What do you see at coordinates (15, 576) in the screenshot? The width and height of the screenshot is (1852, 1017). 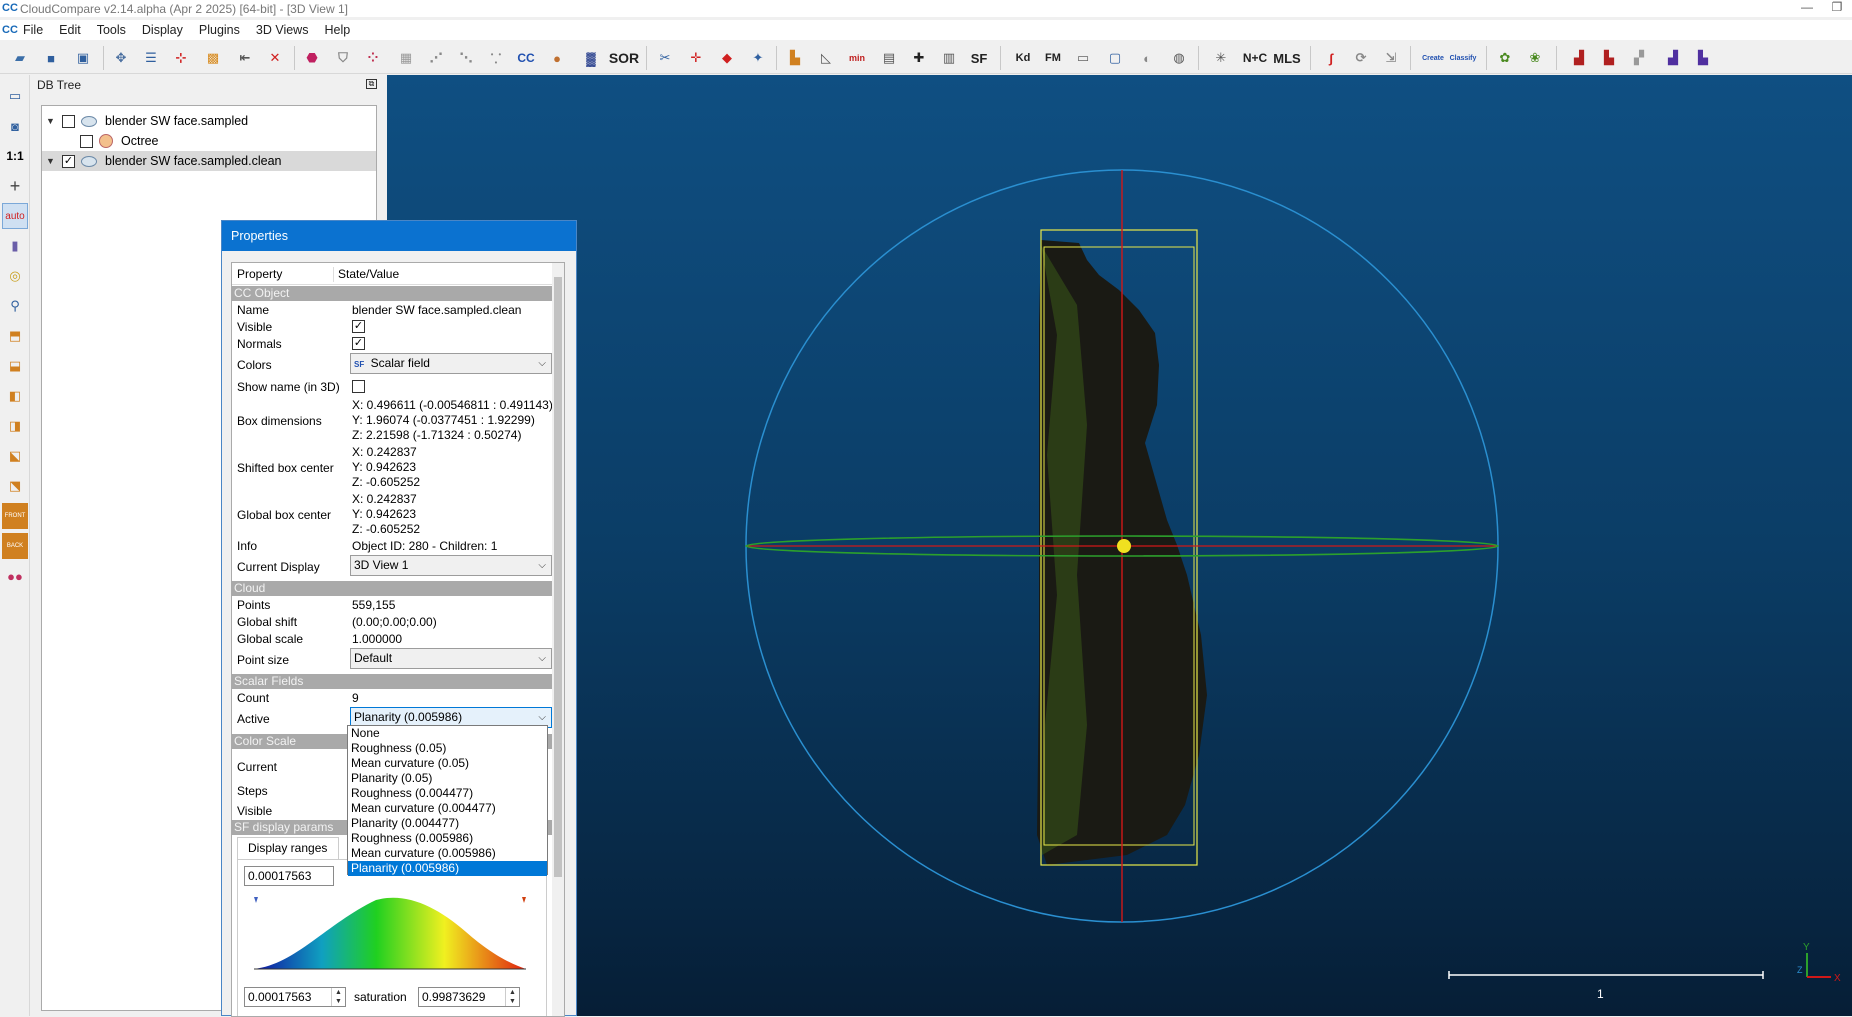 I see `stereo-icon: ●●` at bounding box center [15, 576].